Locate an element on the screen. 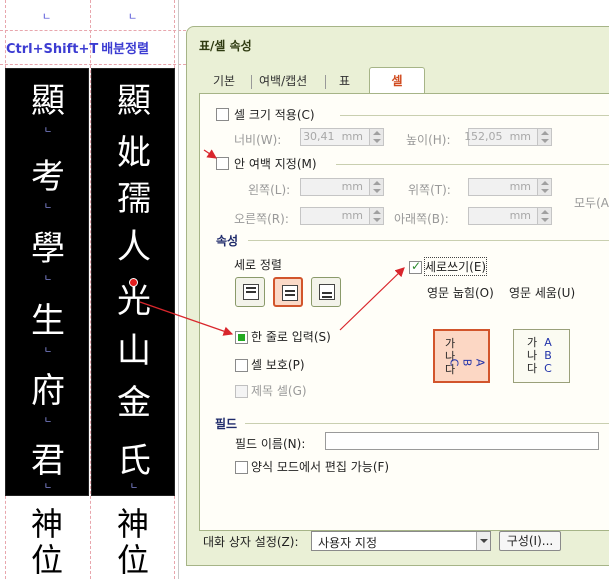 The image size is (609, 579). dialog-setting-value: 사용자 지정 is located at coordinates (348, 543).